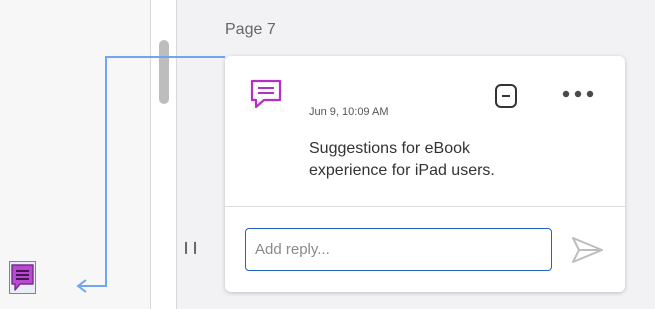 The image size is (655, 309). What do you see at coordinates (190, 247) in the screenshot?
I see `resize-handle-icon: ❙❙` at bounding box center [190, 247].